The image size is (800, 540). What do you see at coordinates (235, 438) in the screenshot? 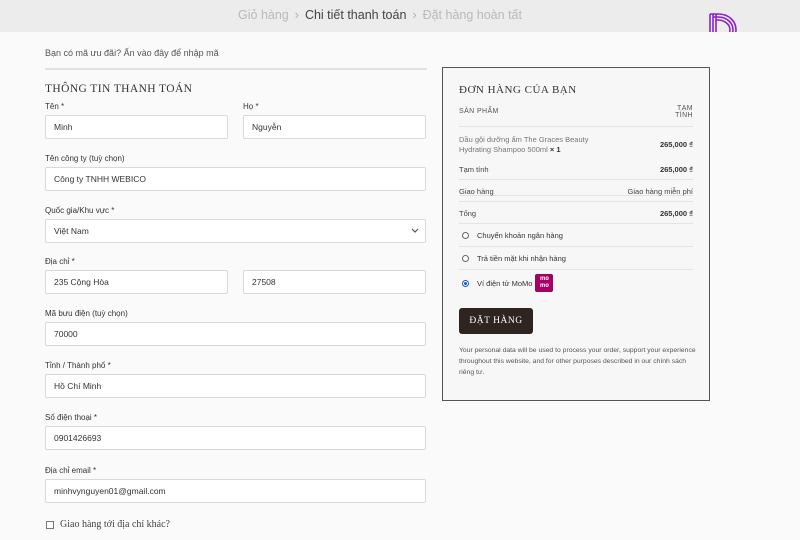
I see `phone-field: 0901426693` at bounding box center [235, 438].